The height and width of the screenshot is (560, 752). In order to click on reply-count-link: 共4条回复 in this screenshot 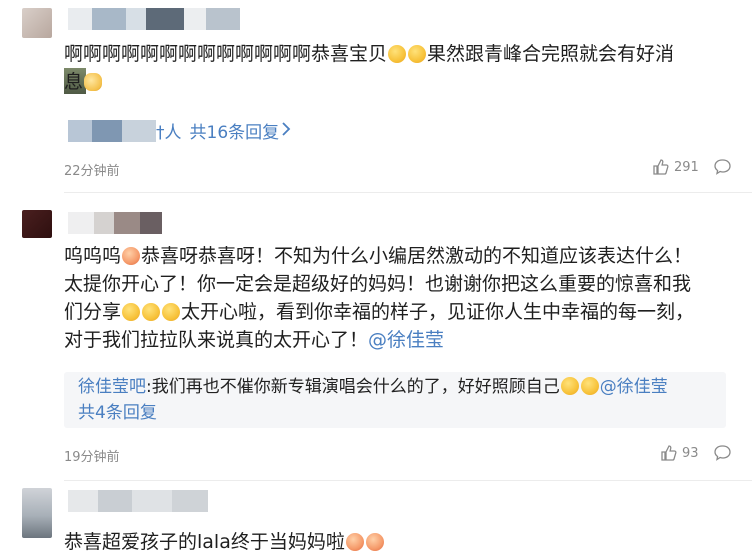, I will do `click(395, 413)`.